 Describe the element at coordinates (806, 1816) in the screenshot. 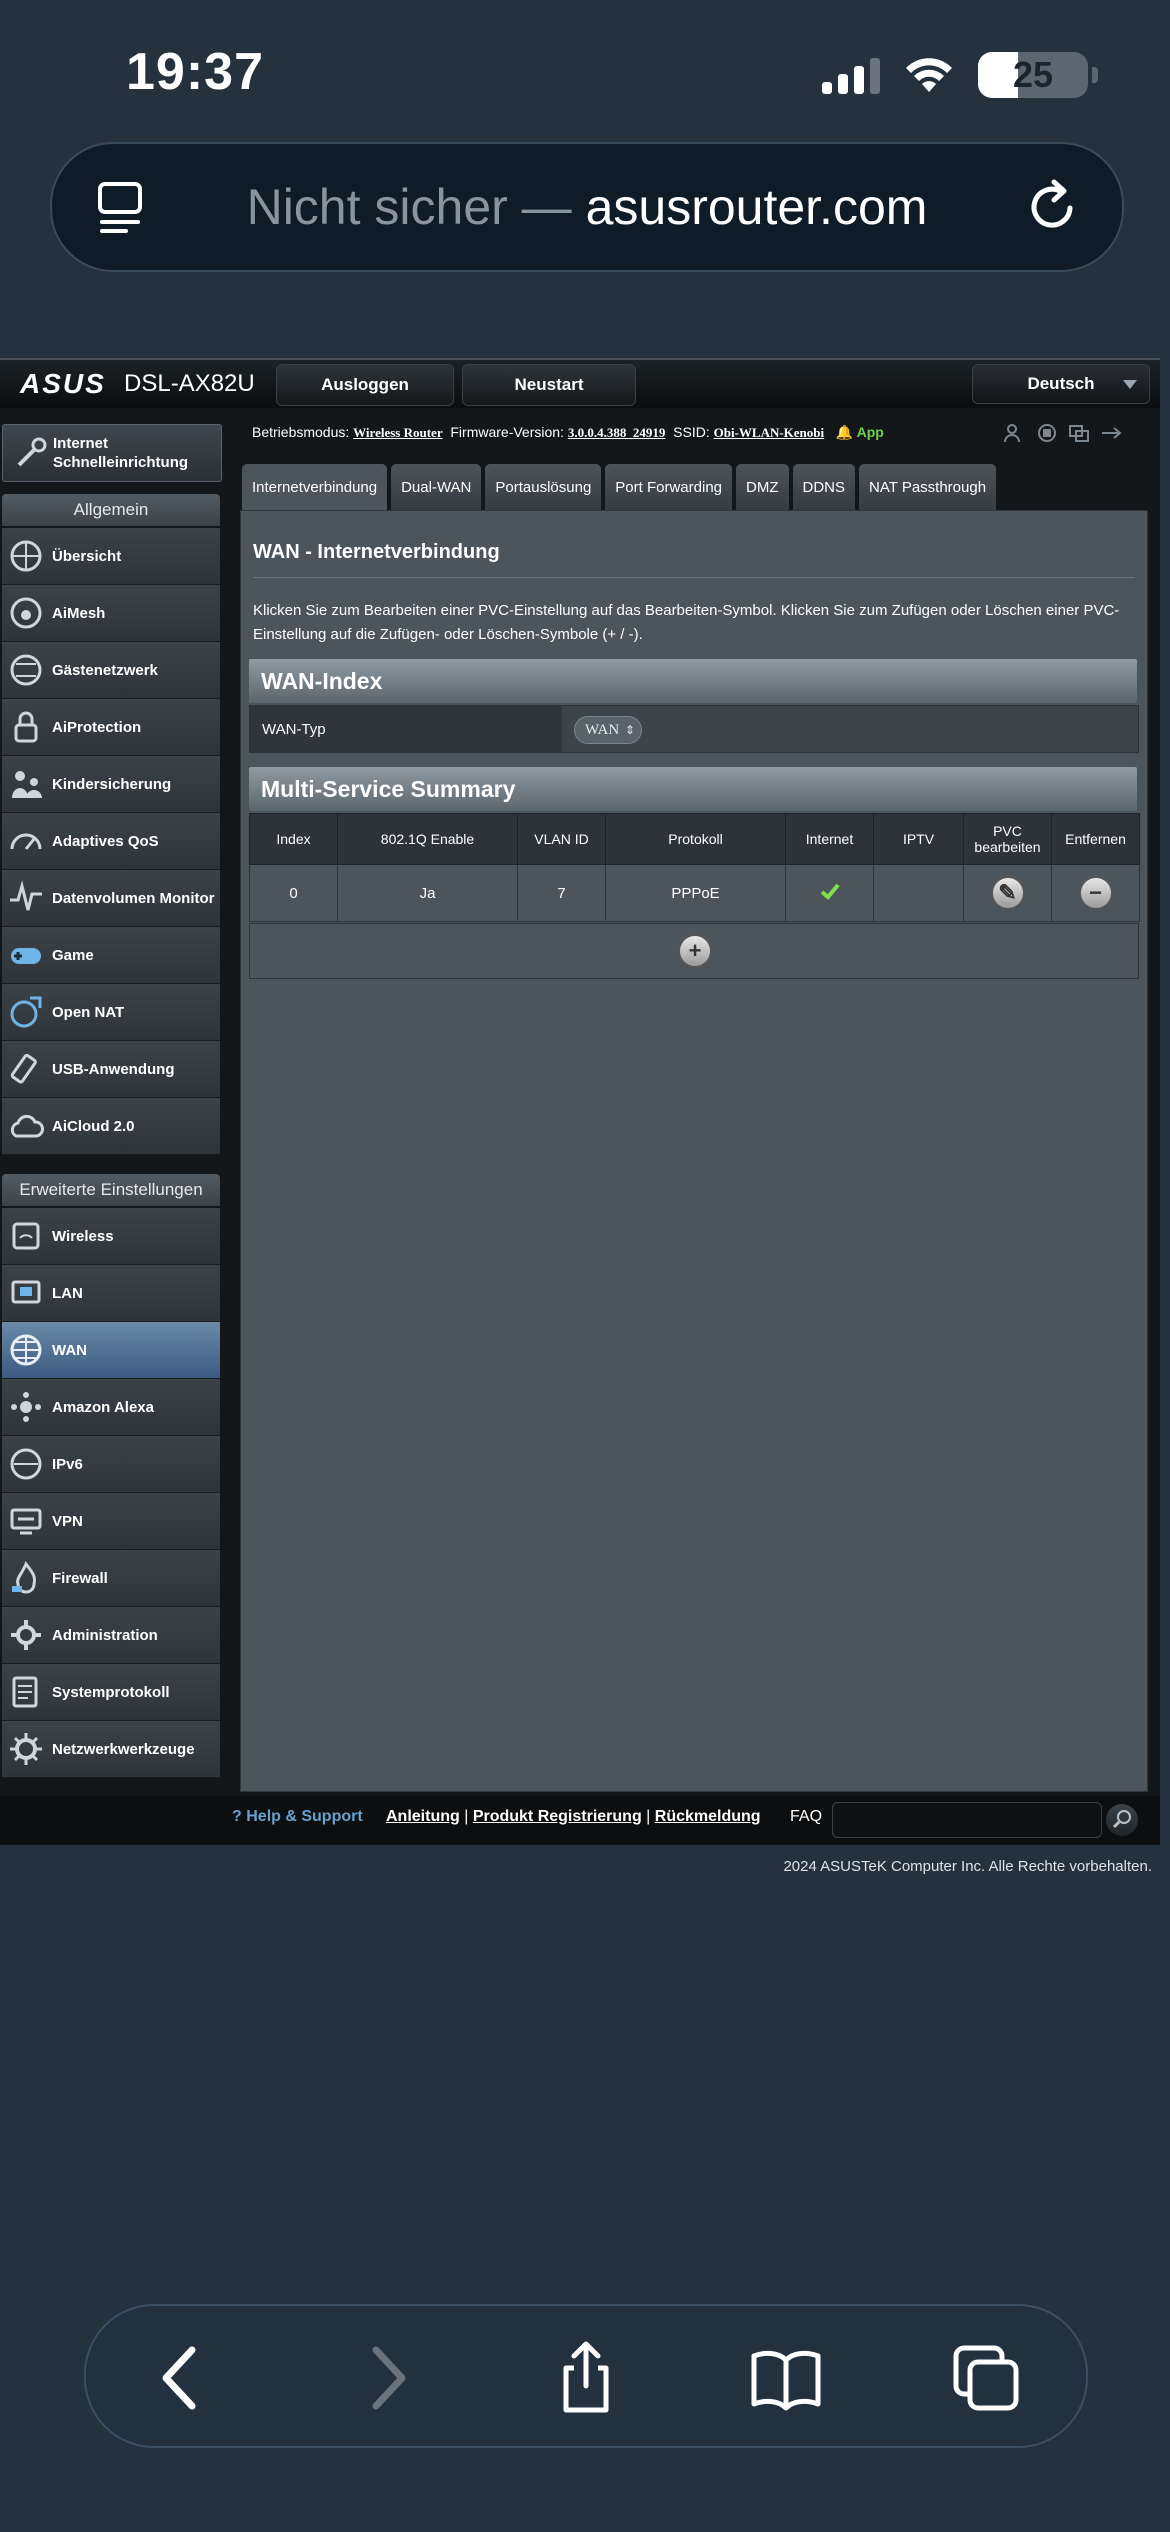

I see `faq-label: FAQ` at that location.